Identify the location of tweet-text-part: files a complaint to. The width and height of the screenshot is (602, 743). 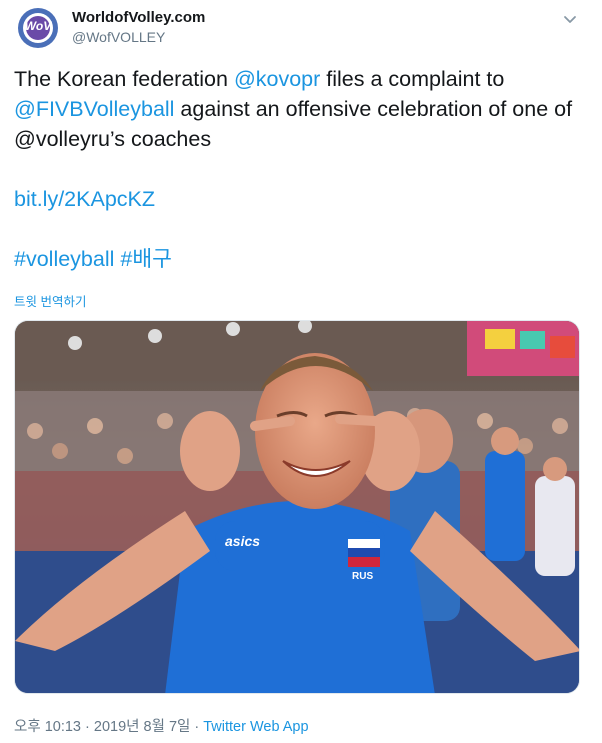
(412, 79).